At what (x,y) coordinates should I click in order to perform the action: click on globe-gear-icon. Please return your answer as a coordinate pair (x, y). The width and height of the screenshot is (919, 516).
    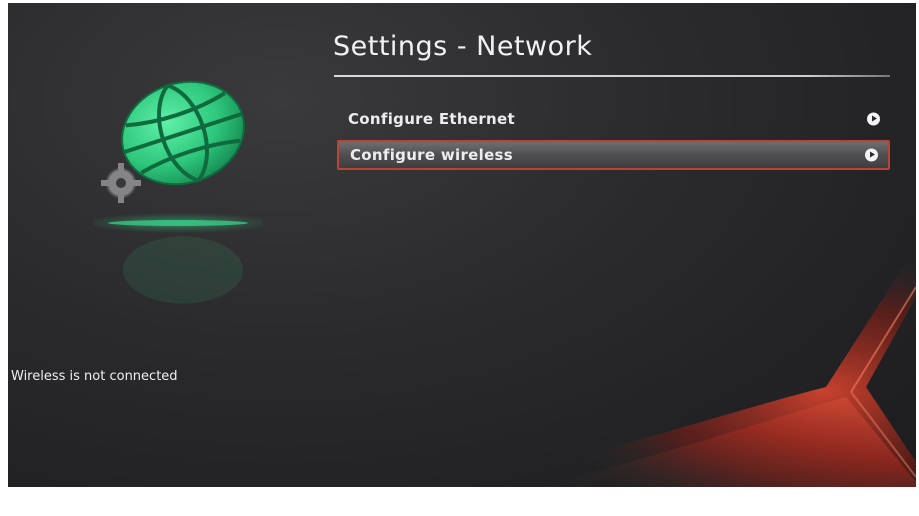
    Looking at the image, I should click on (178, 188).